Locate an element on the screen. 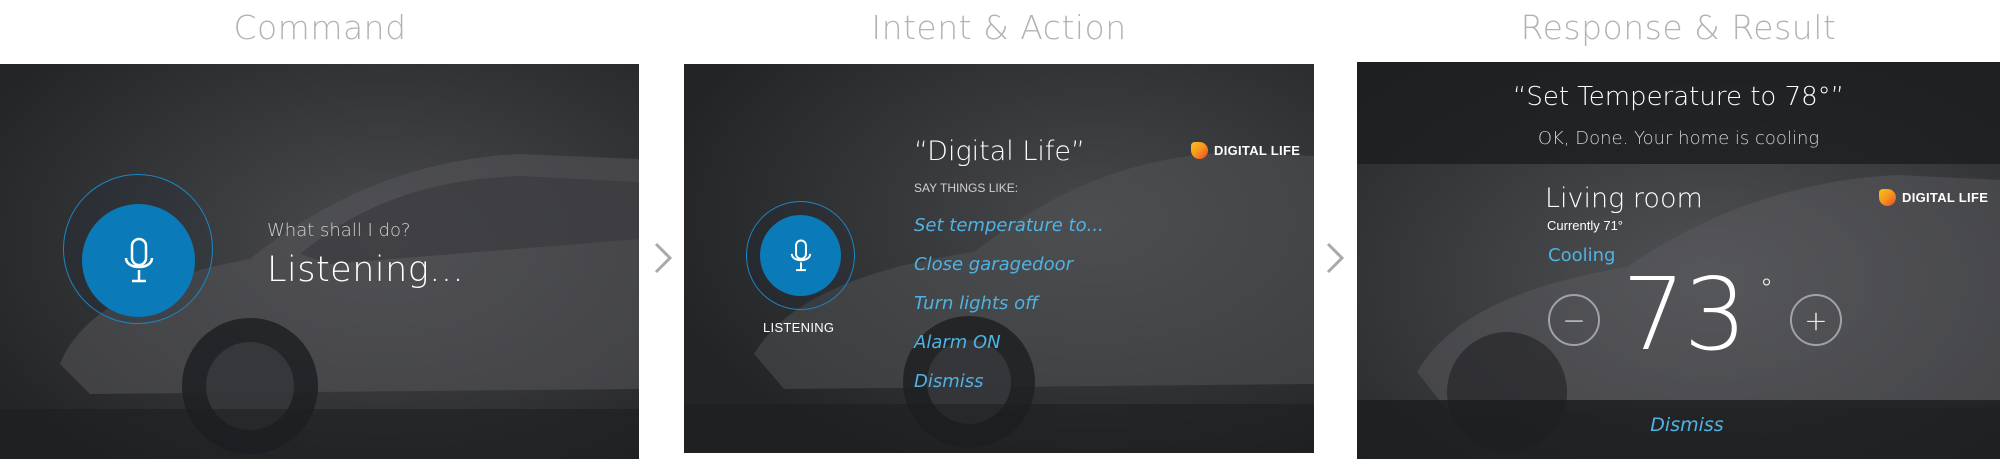  response-confirmation: OK, Done. Your home is cooling is located at coordinates (1678, 138).